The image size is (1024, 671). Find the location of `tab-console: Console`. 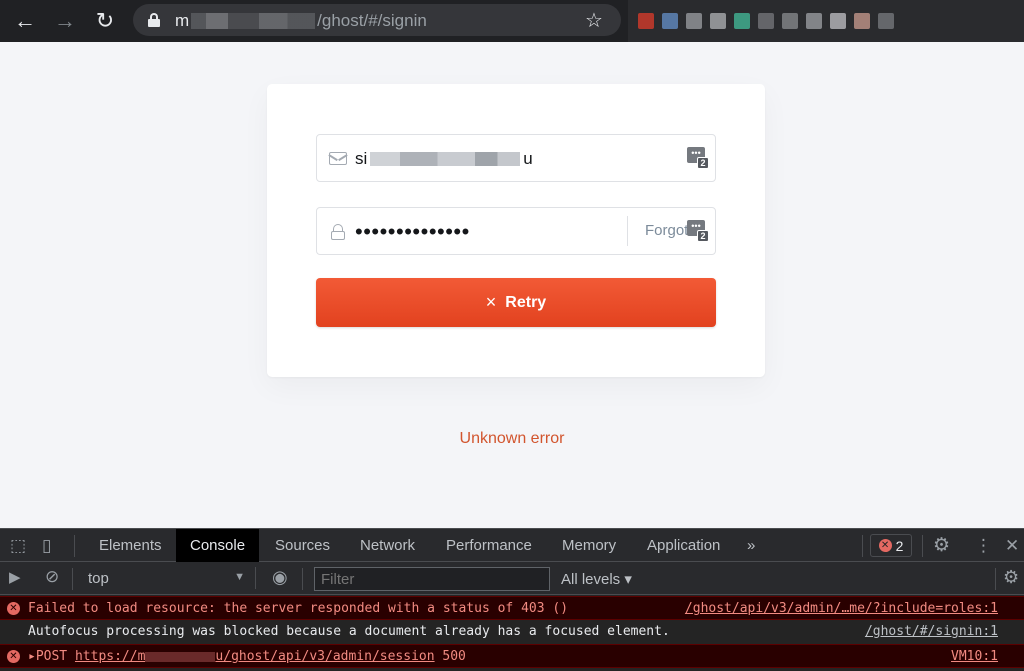

tab-console: Console is located at coordinates (218, 545).